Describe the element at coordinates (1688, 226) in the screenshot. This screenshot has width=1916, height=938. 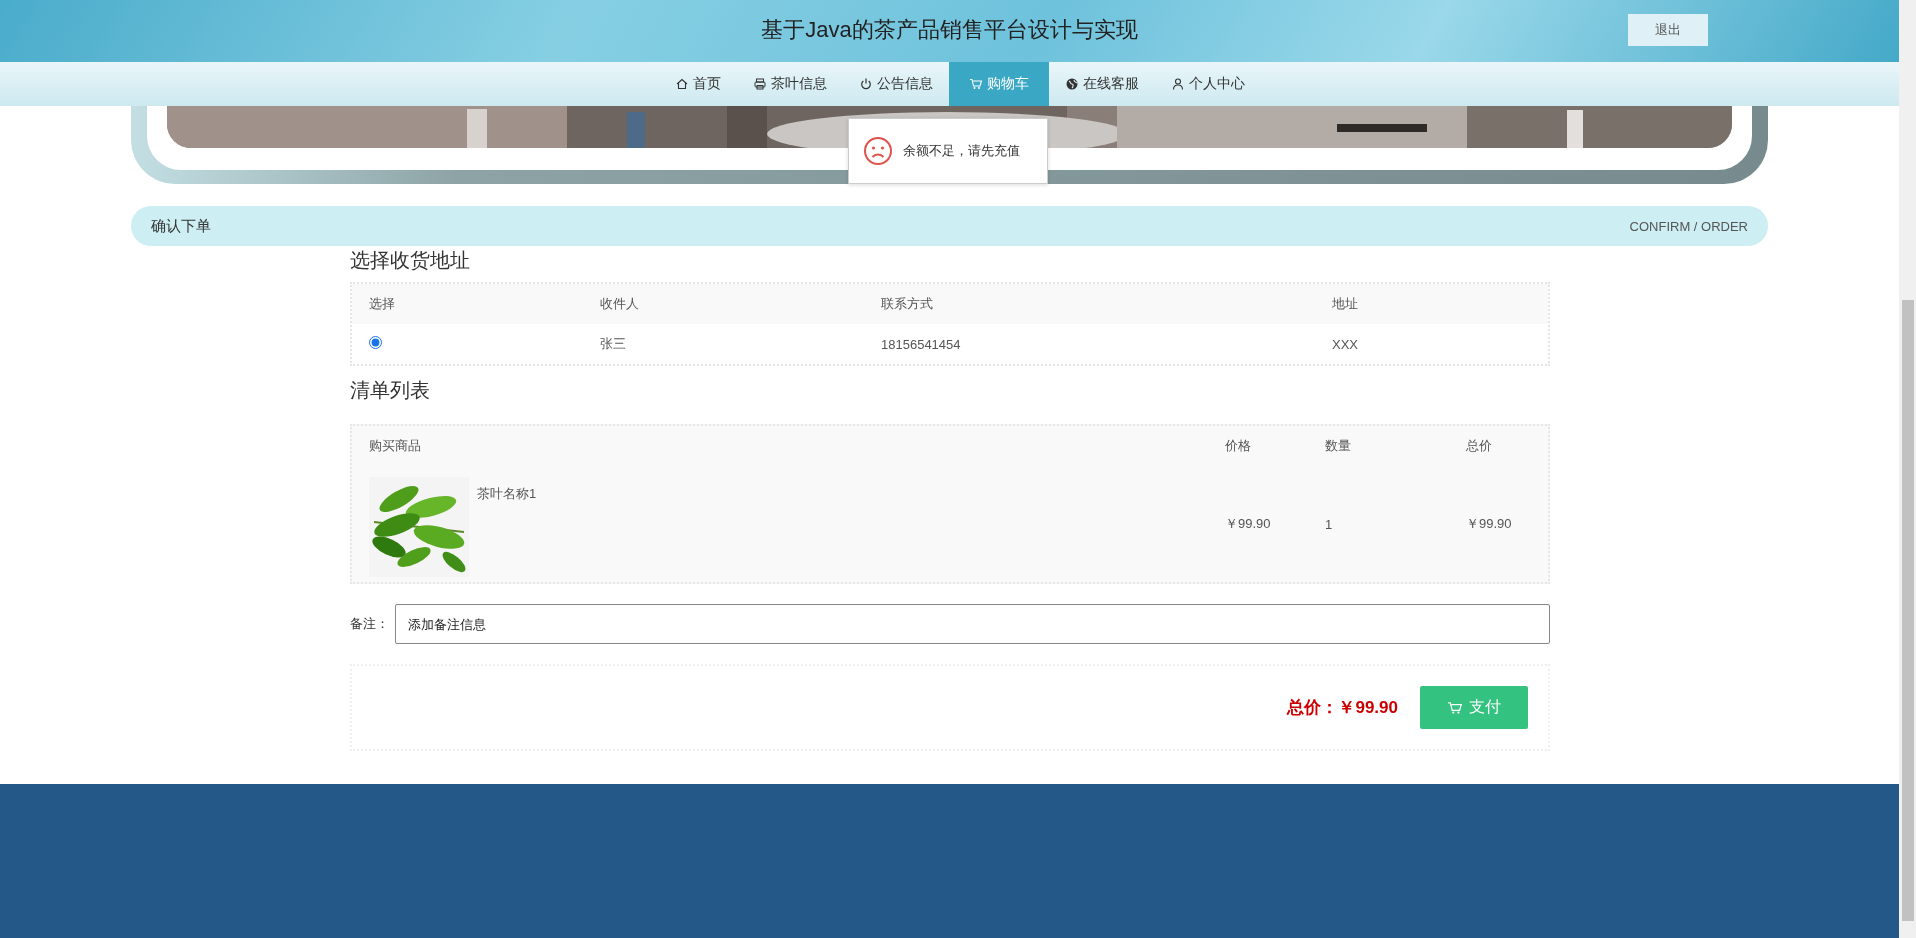
I see `section-subtitle: CONFIRM / ORDER` at that location.